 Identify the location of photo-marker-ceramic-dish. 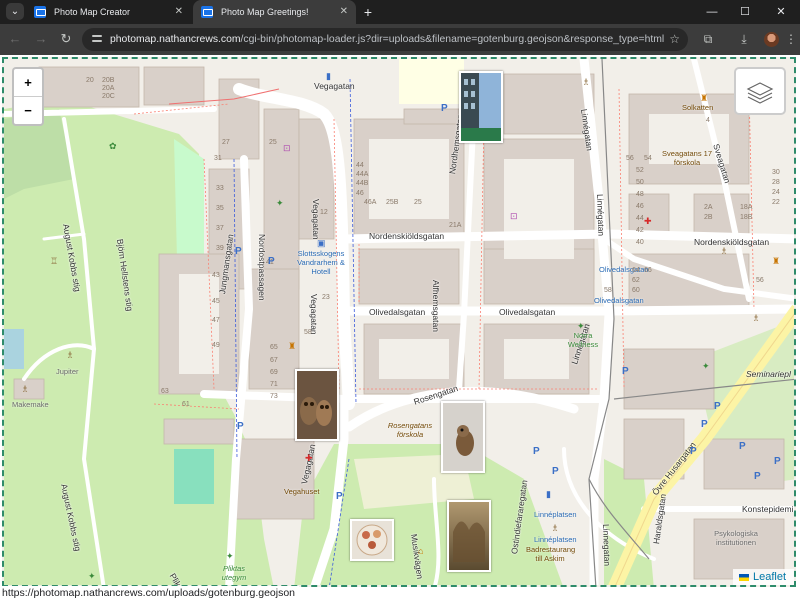
(372, 540).